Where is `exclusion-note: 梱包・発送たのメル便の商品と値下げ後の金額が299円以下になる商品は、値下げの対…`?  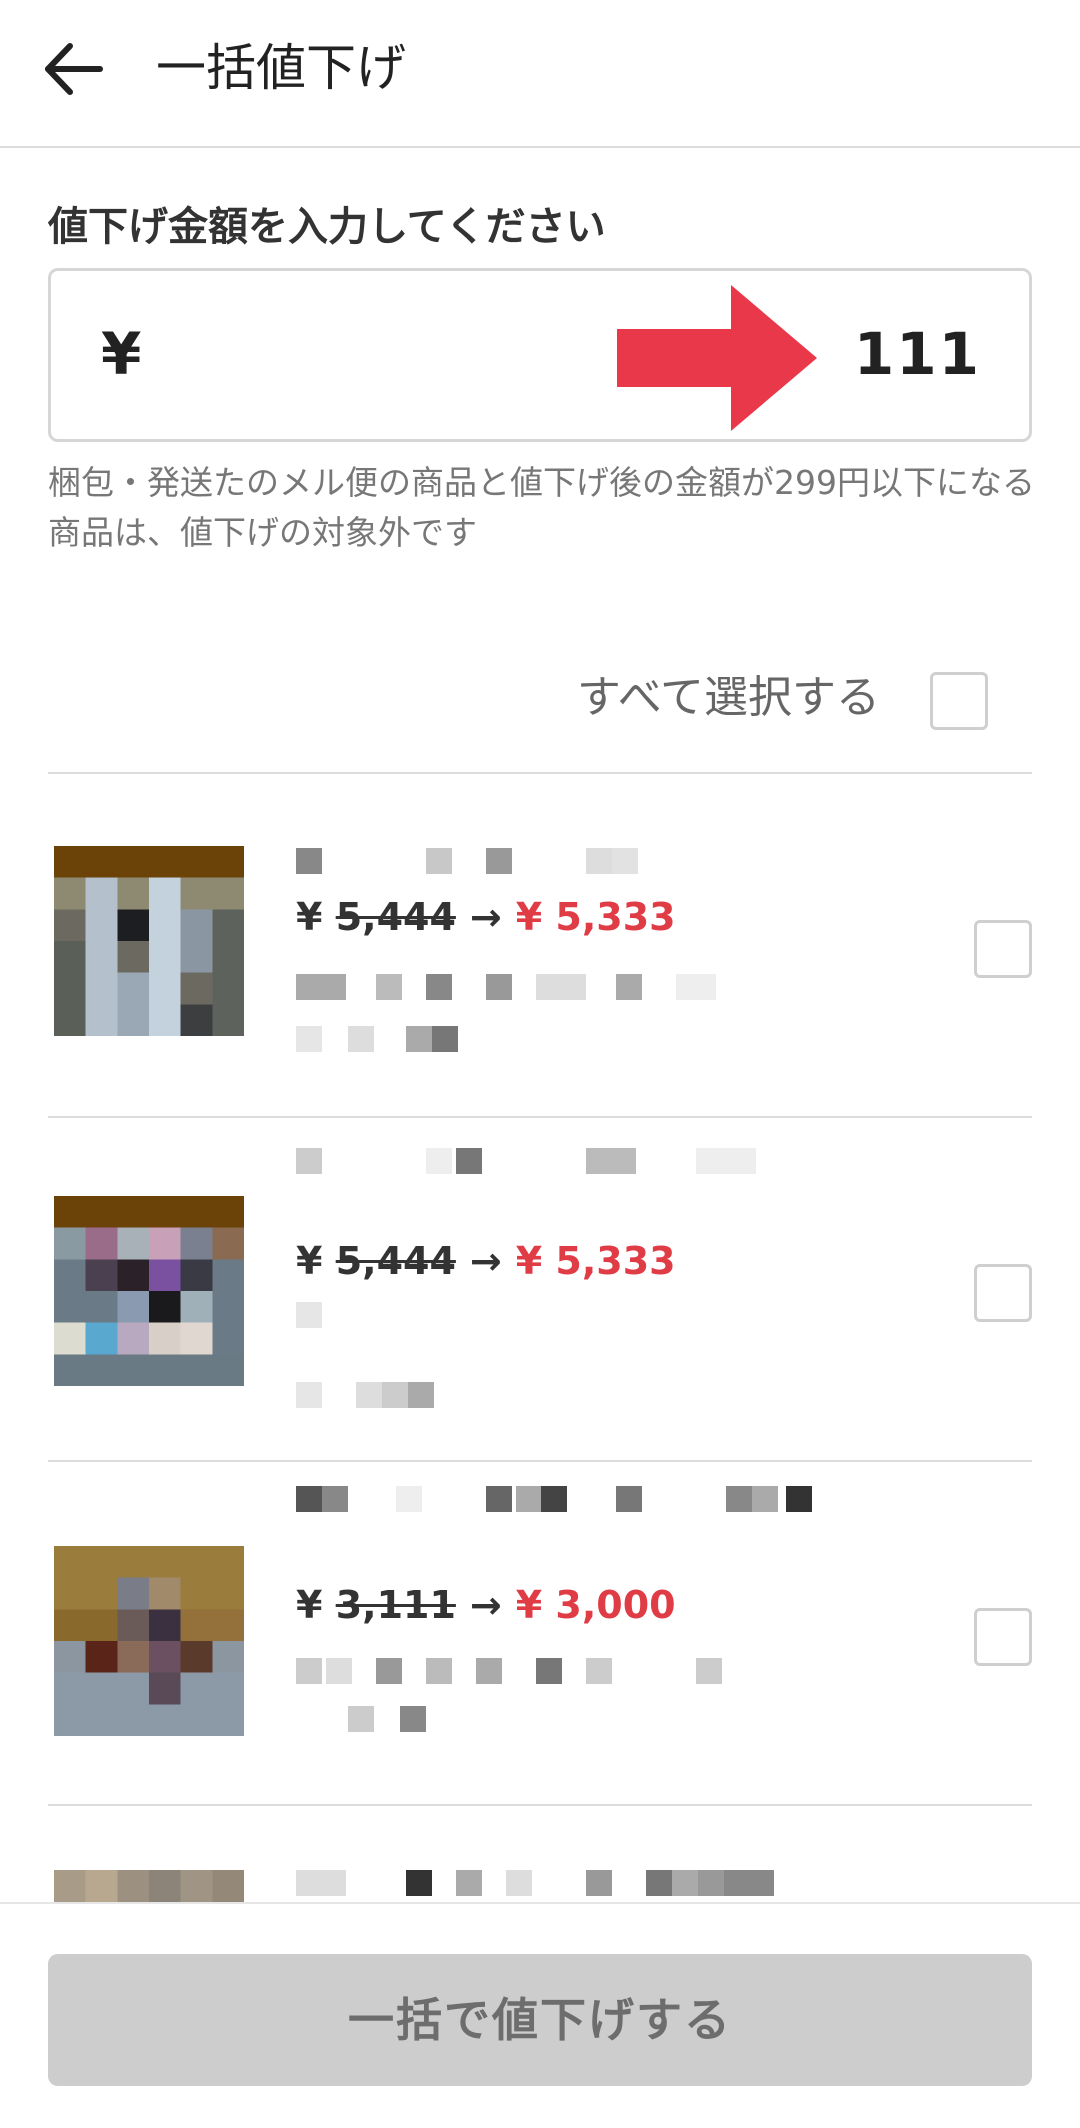
exclusion-note: 梱包・発送たのメル便の商品と値下げ後の金額が299円以下になる商品は、値下げの対… is located at coordinates (541, 507).